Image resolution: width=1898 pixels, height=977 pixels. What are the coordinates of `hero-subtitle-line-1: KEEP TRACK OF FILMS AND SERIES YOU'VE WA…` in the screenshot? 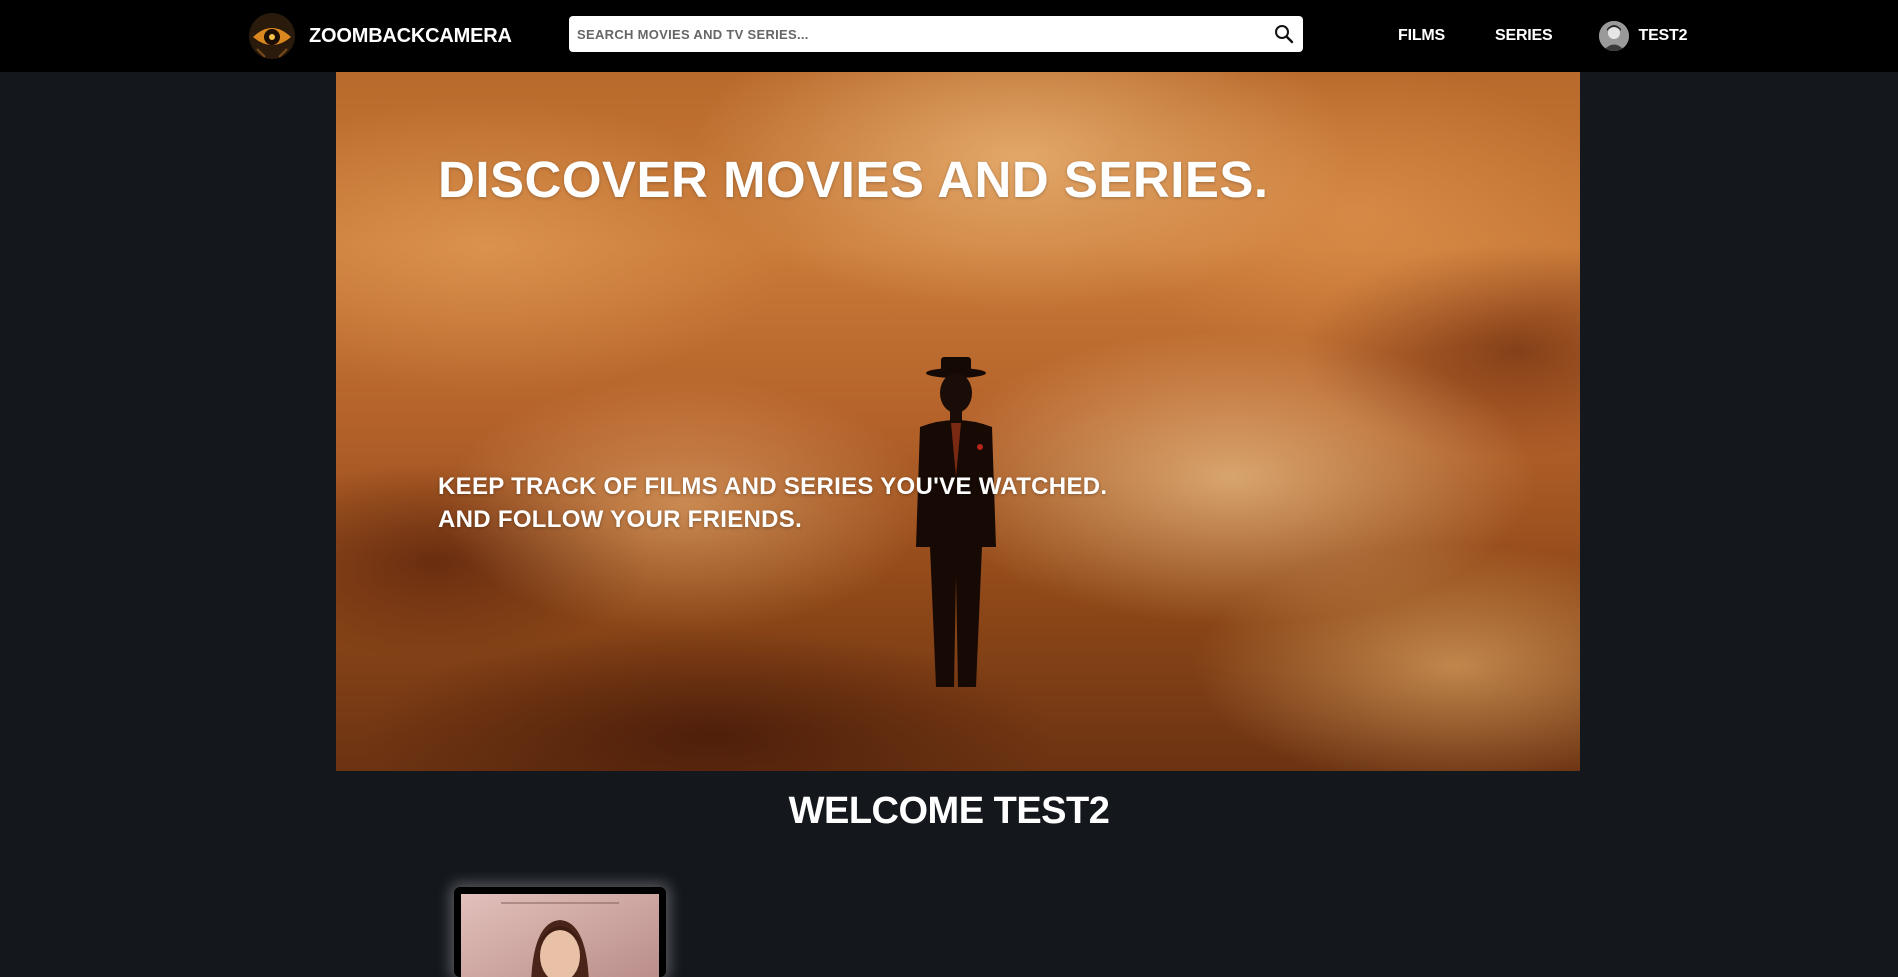 It's located at (773, 486).